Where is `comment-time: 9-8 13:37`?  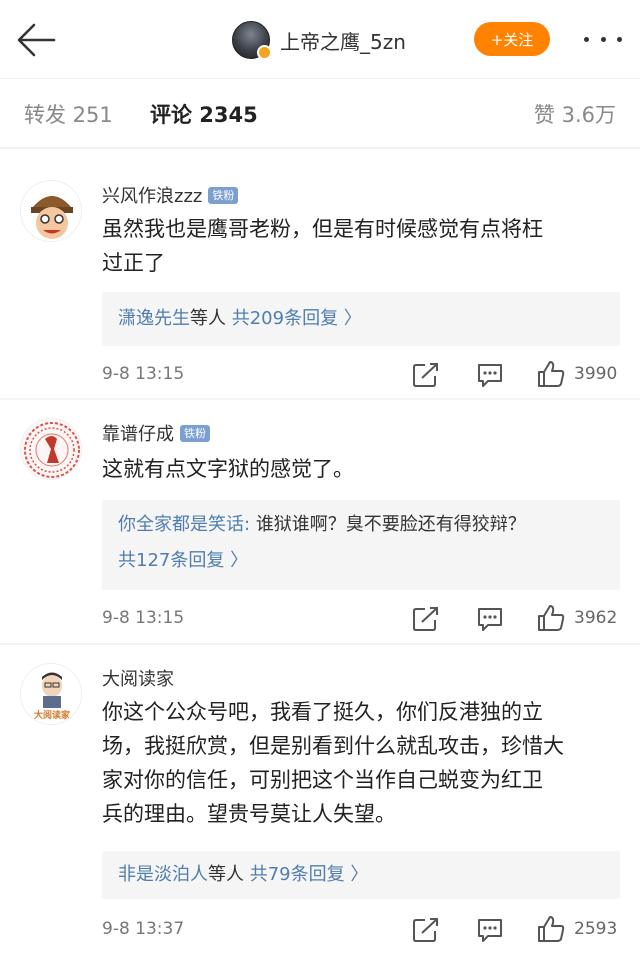 comment-time: 9-8 13:37 is located at coordinates (143, 929).